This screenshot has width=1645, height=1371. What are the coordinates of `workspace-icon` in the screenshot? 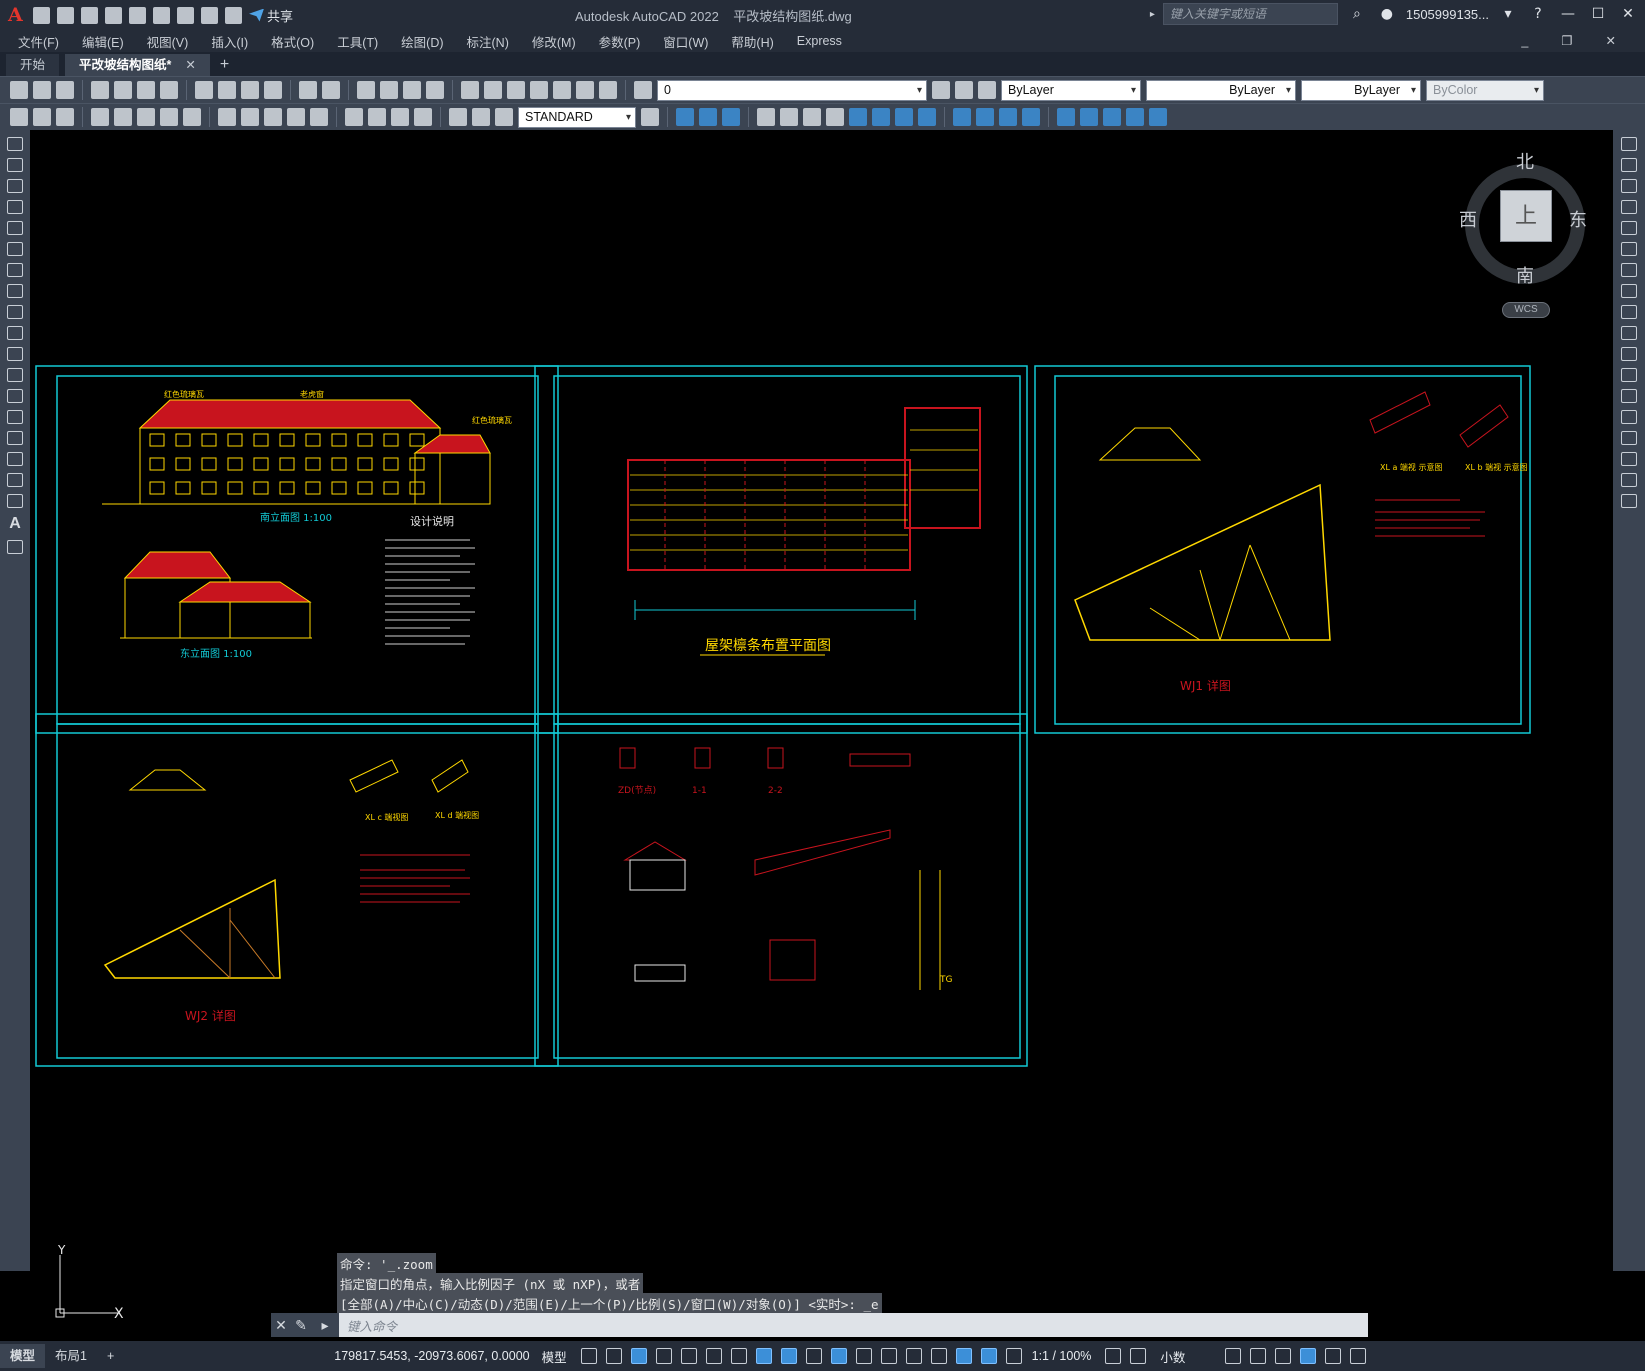 It's located at (1113, 1356).